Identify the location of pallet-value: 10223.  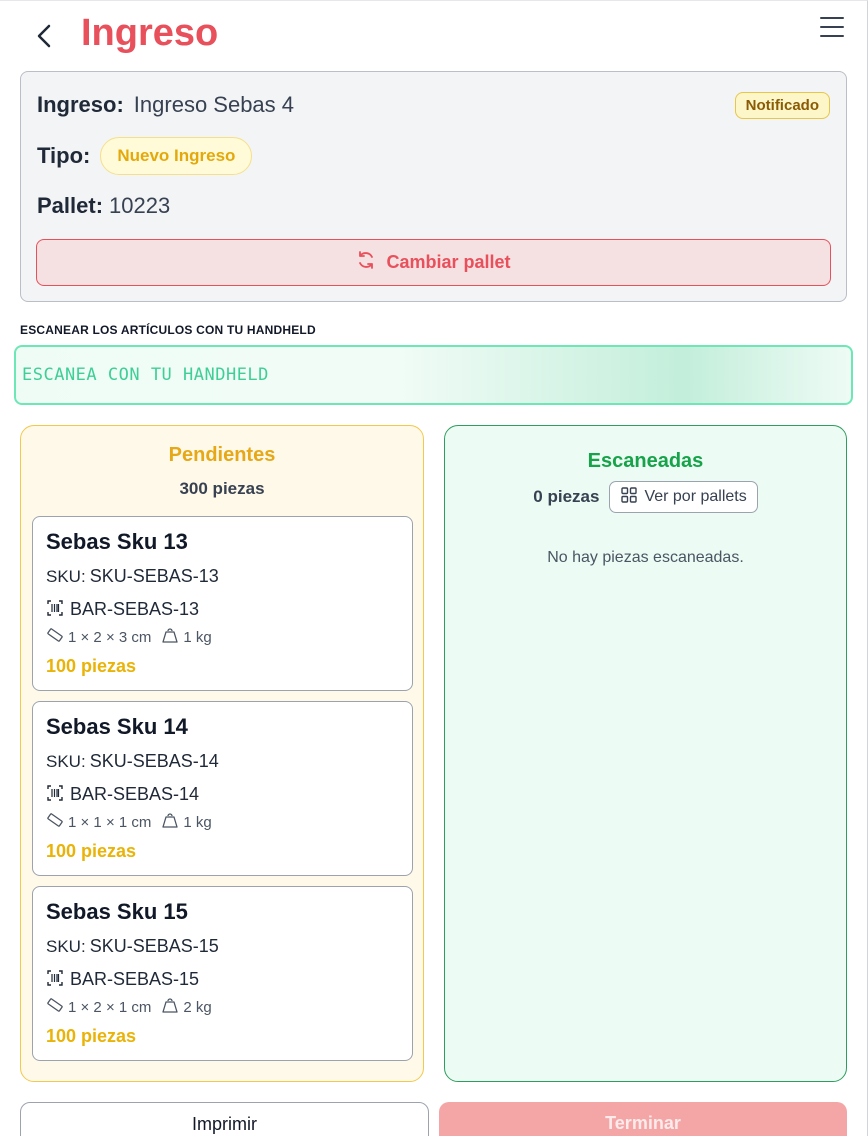
(140, 205).